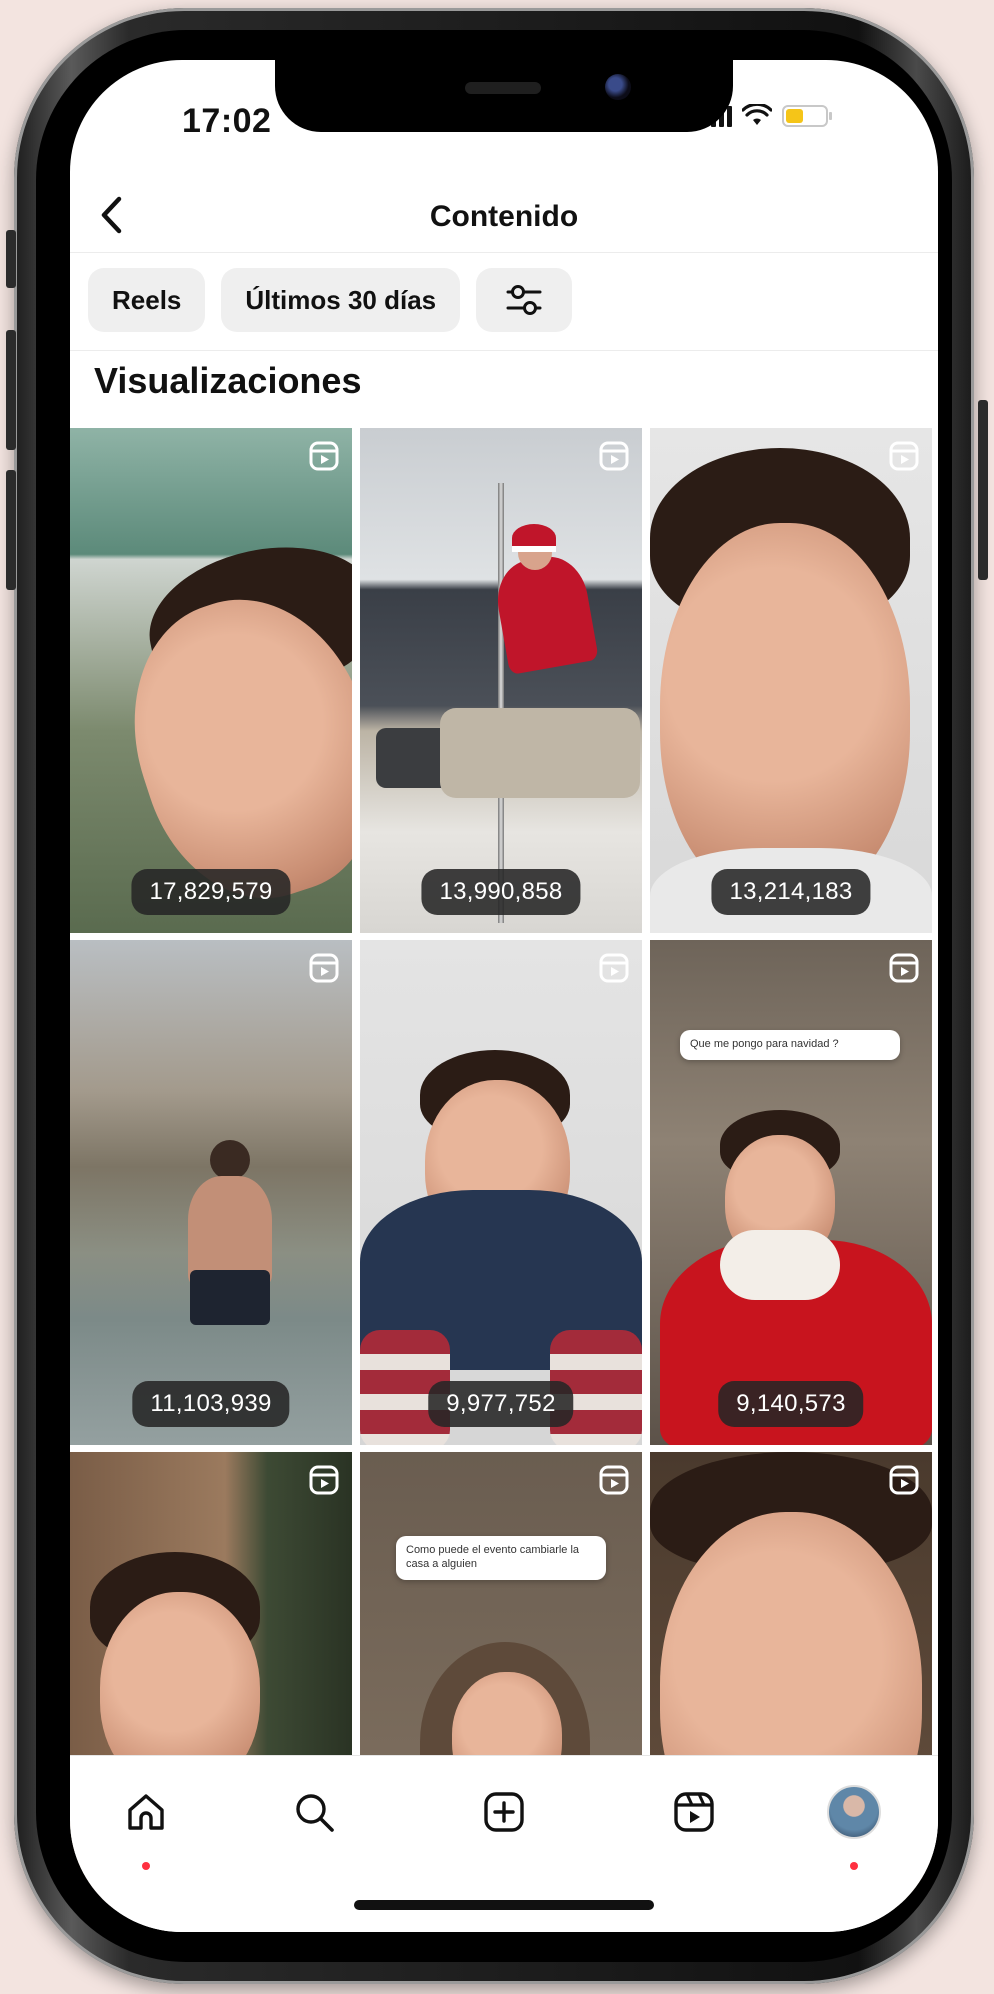  Describe the element at coordinates (211, 1404) in the screenshot. I see `view-count: 11,103,939` at that location.